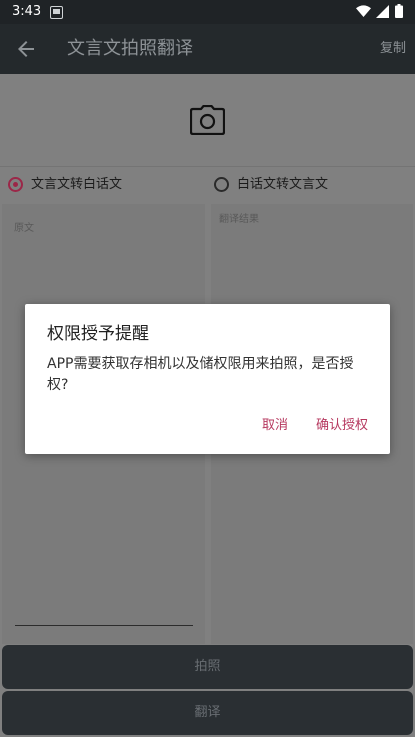 The height and width of the screenshot is (737, 415). I want to click on battery-icon, so click(399, 11).